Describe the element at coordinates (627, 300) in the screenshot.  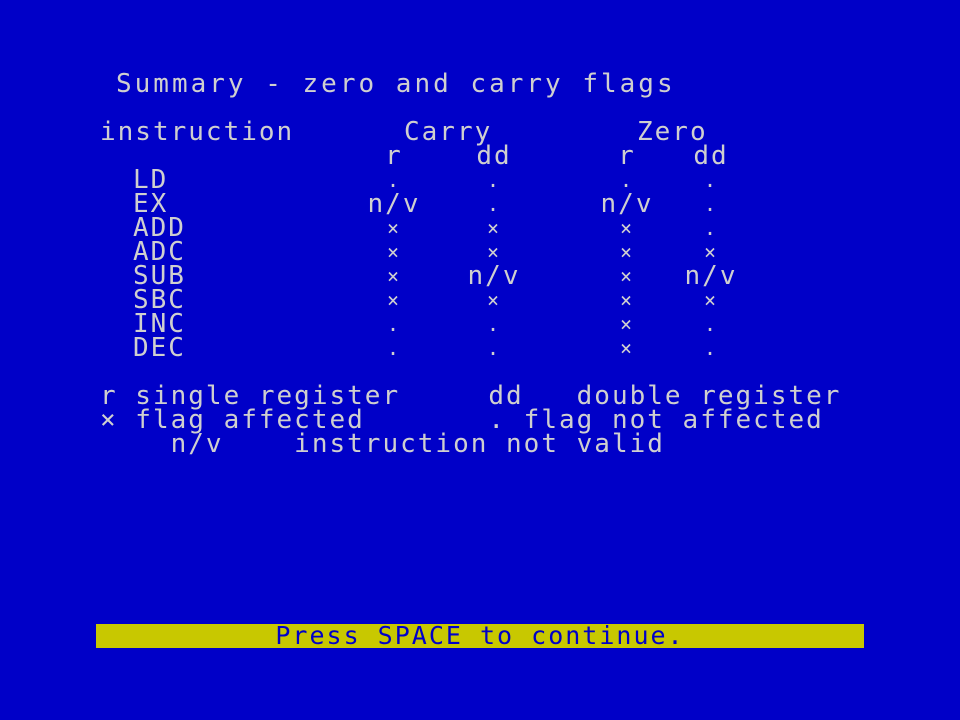
I see `cell-sbc-zero-r: ×` at that location.